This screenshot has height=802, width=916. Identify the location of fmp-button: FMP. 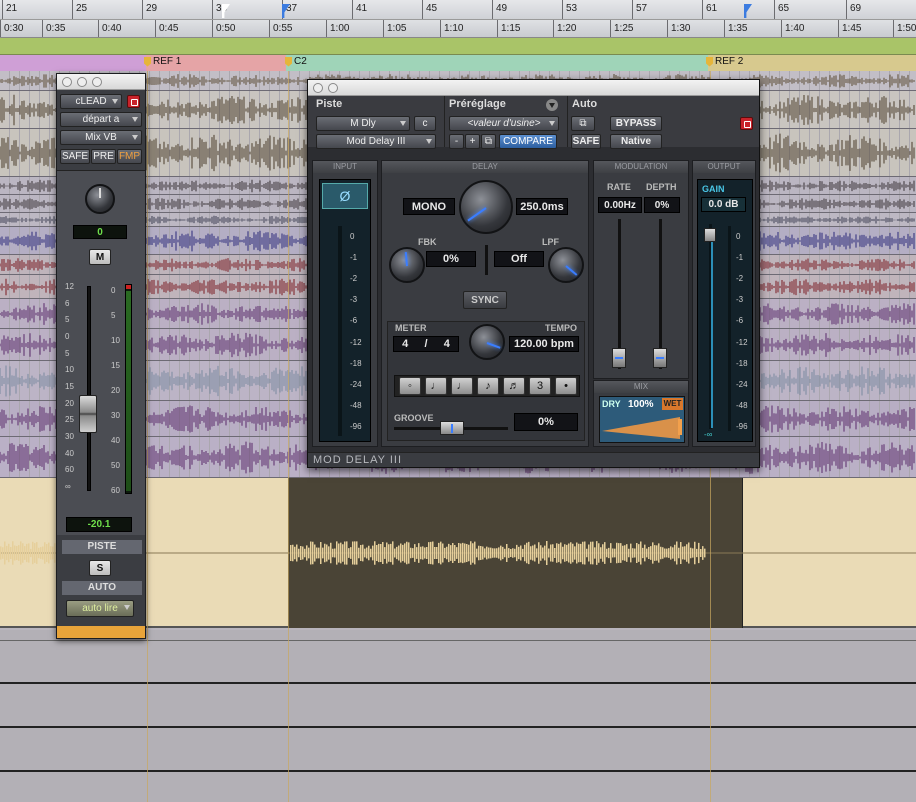
(129, 156).